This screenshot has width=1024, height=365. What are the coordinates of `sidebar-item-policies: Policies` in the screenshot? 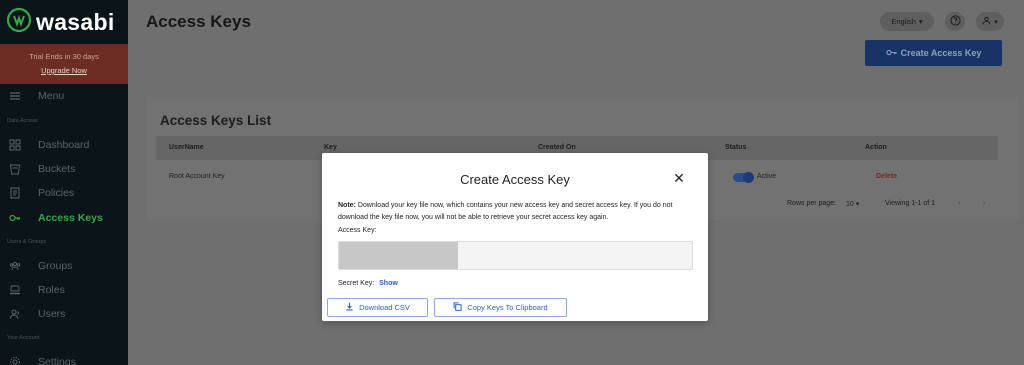 It's located at (64, 193).